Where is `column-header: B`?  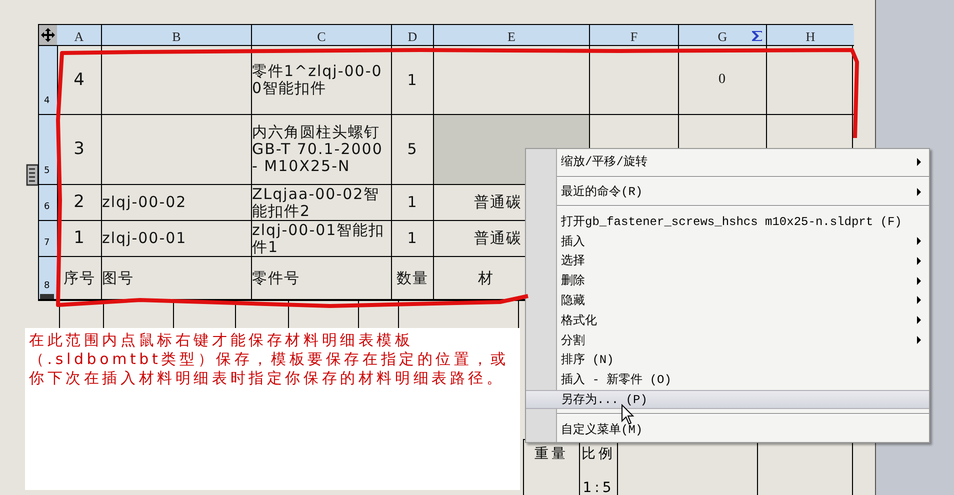
column-header: B is located at coordinates (176, 35).